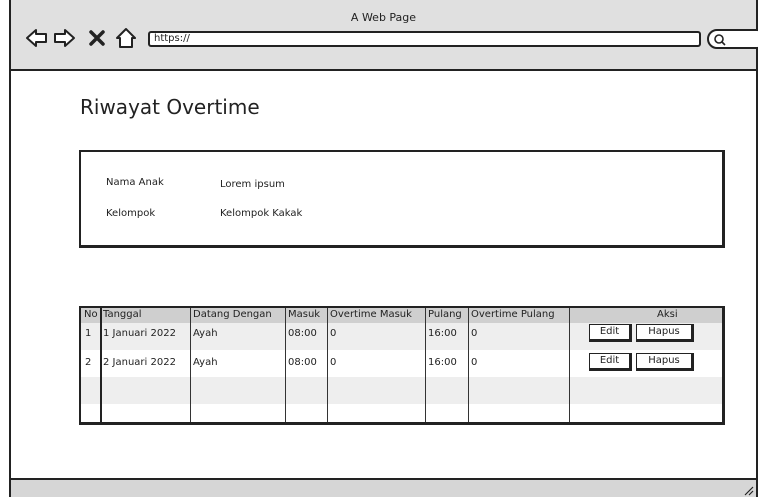 The height and width of the screenshot is (497, 758). I want to click on page-title: Riwayat Overtime, so click(170, 107).